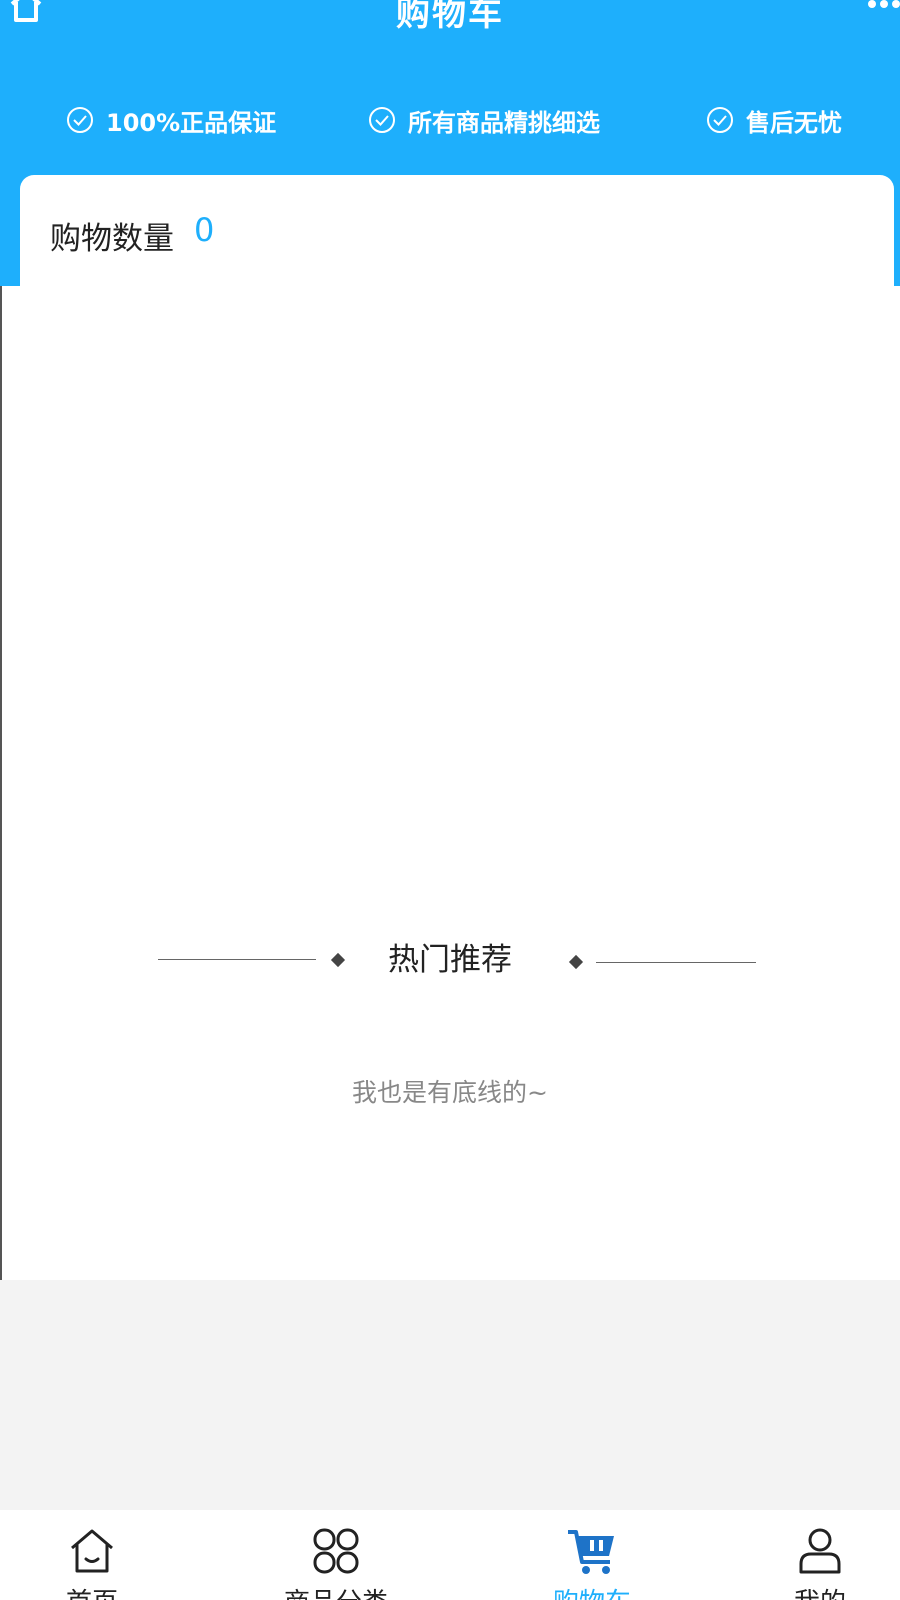 The width and height of the screenshot is (900, 1600). I want to click on tab-label: 购物车, so click(592, 1591).